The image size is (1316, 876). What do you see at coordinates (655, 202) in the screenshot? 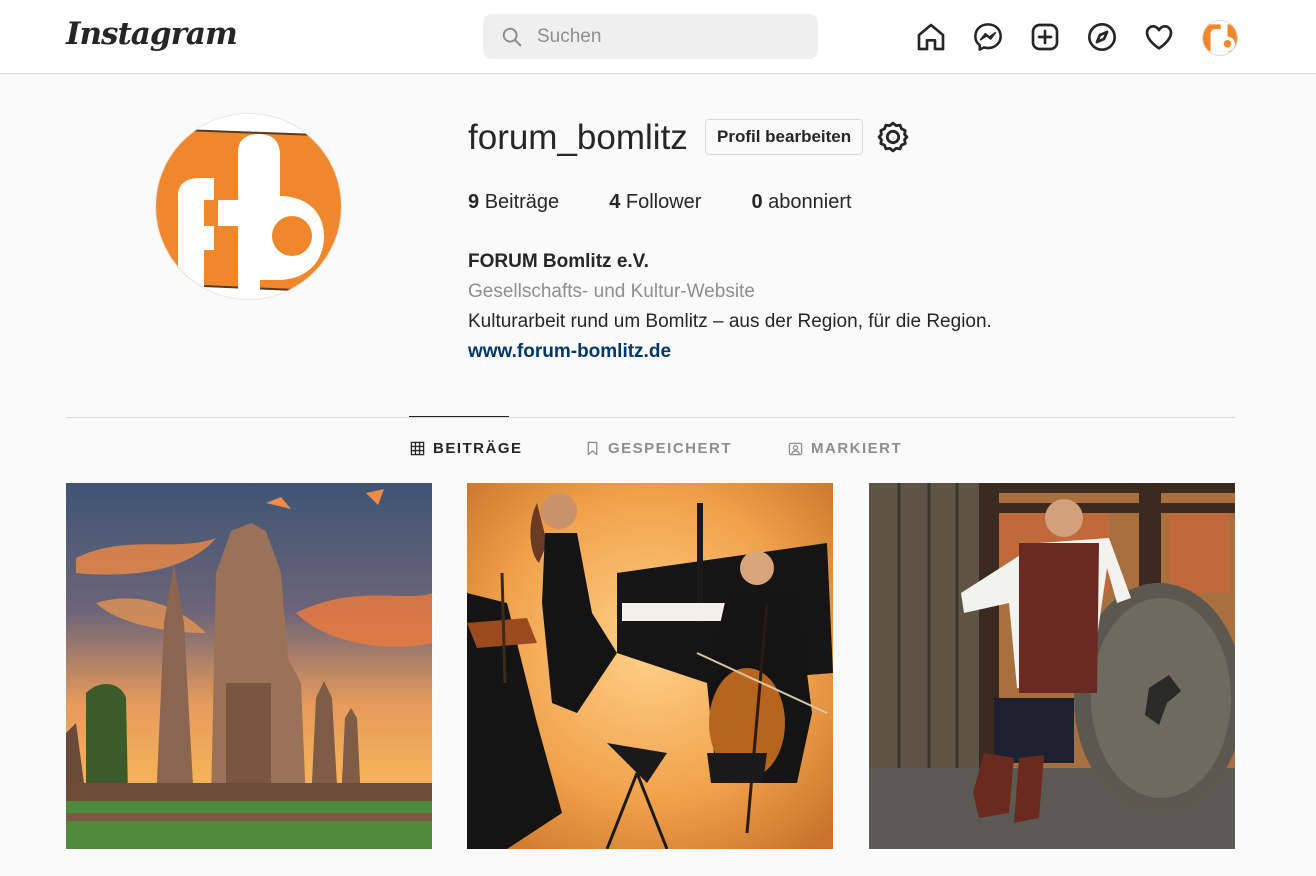
I see `stat-followers: 4 Follower` at bounding box center [655, 202].